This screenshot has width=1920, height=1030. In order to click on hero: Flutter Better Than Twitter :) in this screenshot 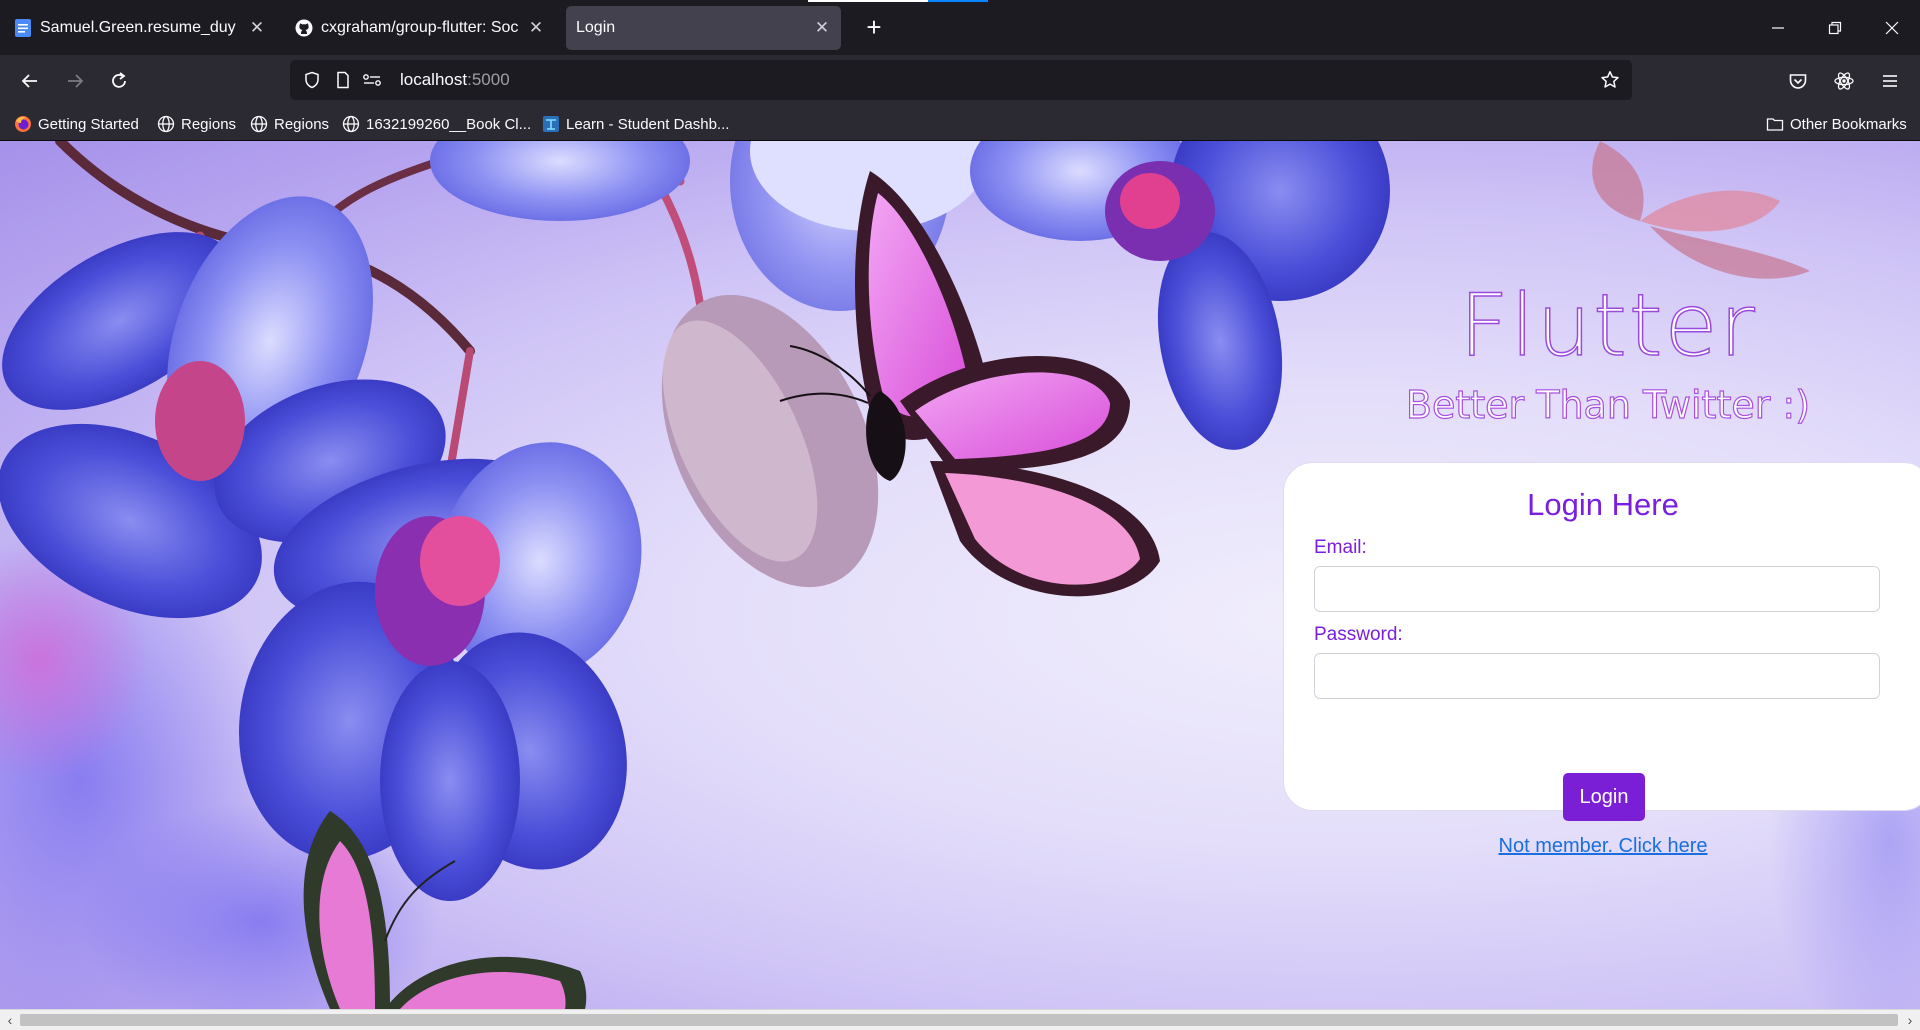, I will do `click(1601, 351)`.